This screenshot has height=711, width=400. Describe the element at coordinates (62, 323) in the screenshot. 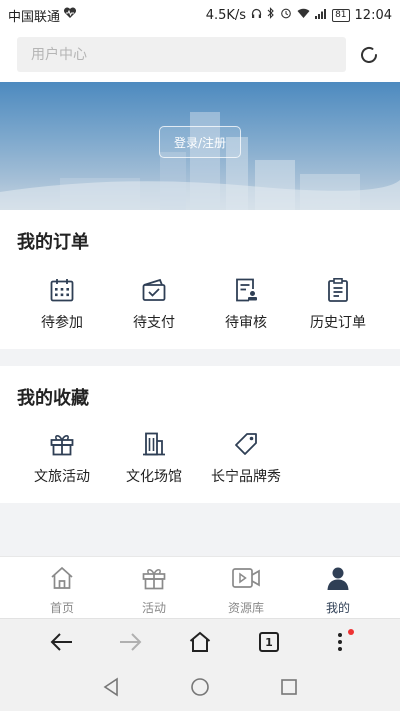

I see `order-label: 待参加` at that location.